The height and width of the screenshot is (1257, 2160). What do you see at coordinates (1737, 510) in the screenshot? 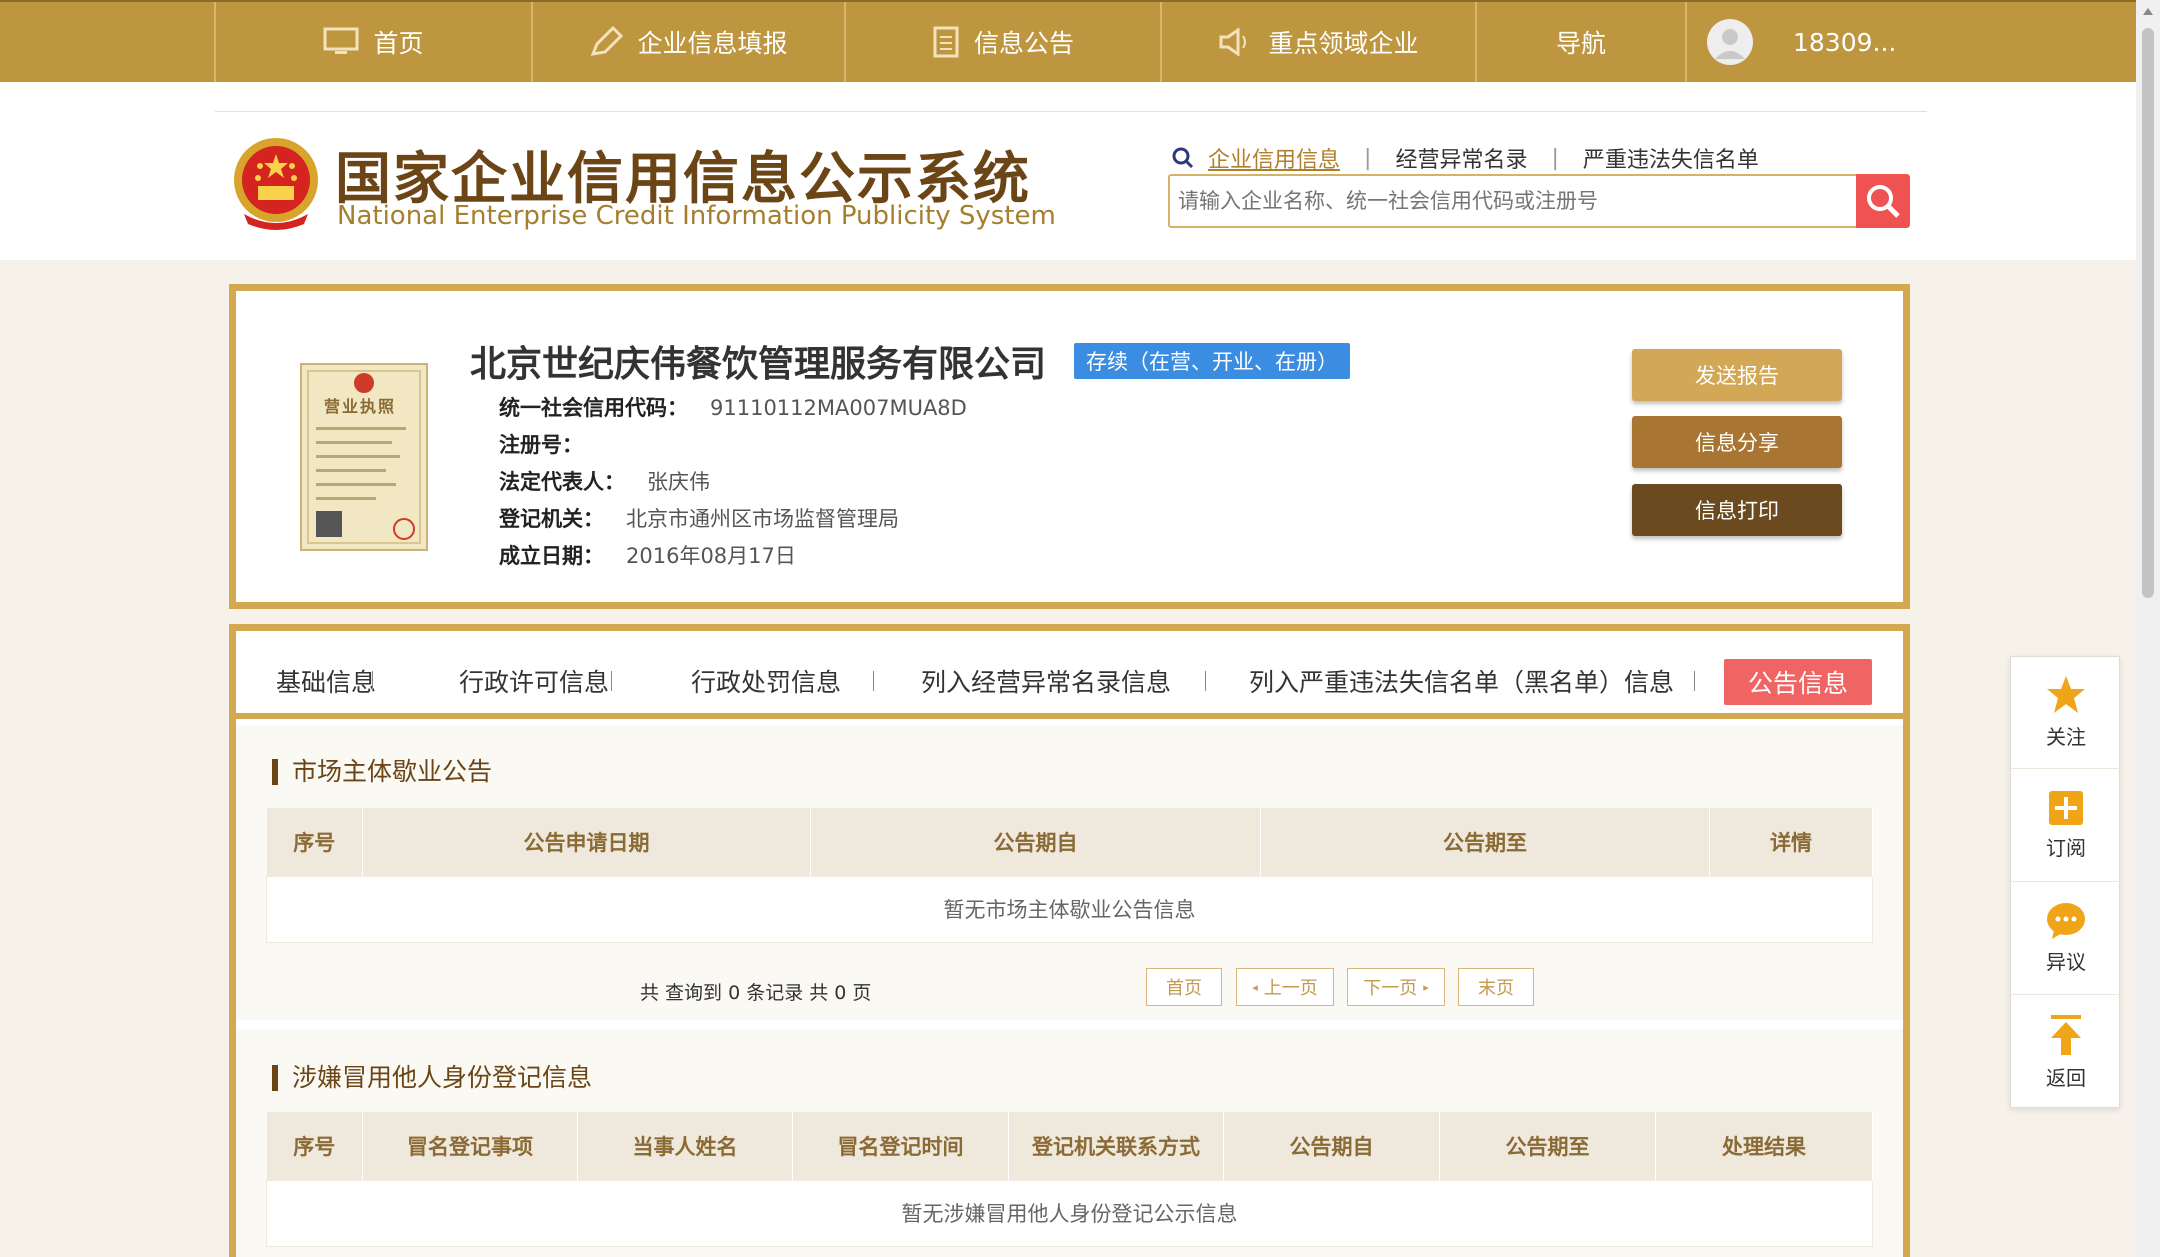
I see `print-button: 信息打印` at bounding box center [1737, 510].